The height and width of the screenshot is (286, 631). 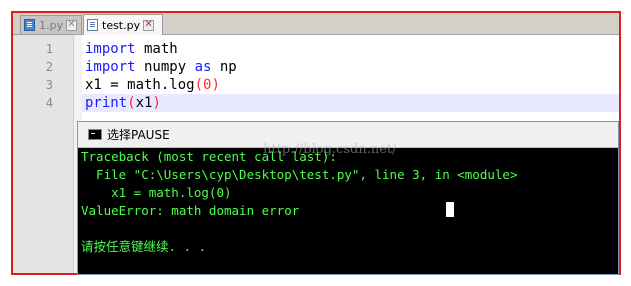 I want to click on cmd-icon, so click(x=95, y=134).